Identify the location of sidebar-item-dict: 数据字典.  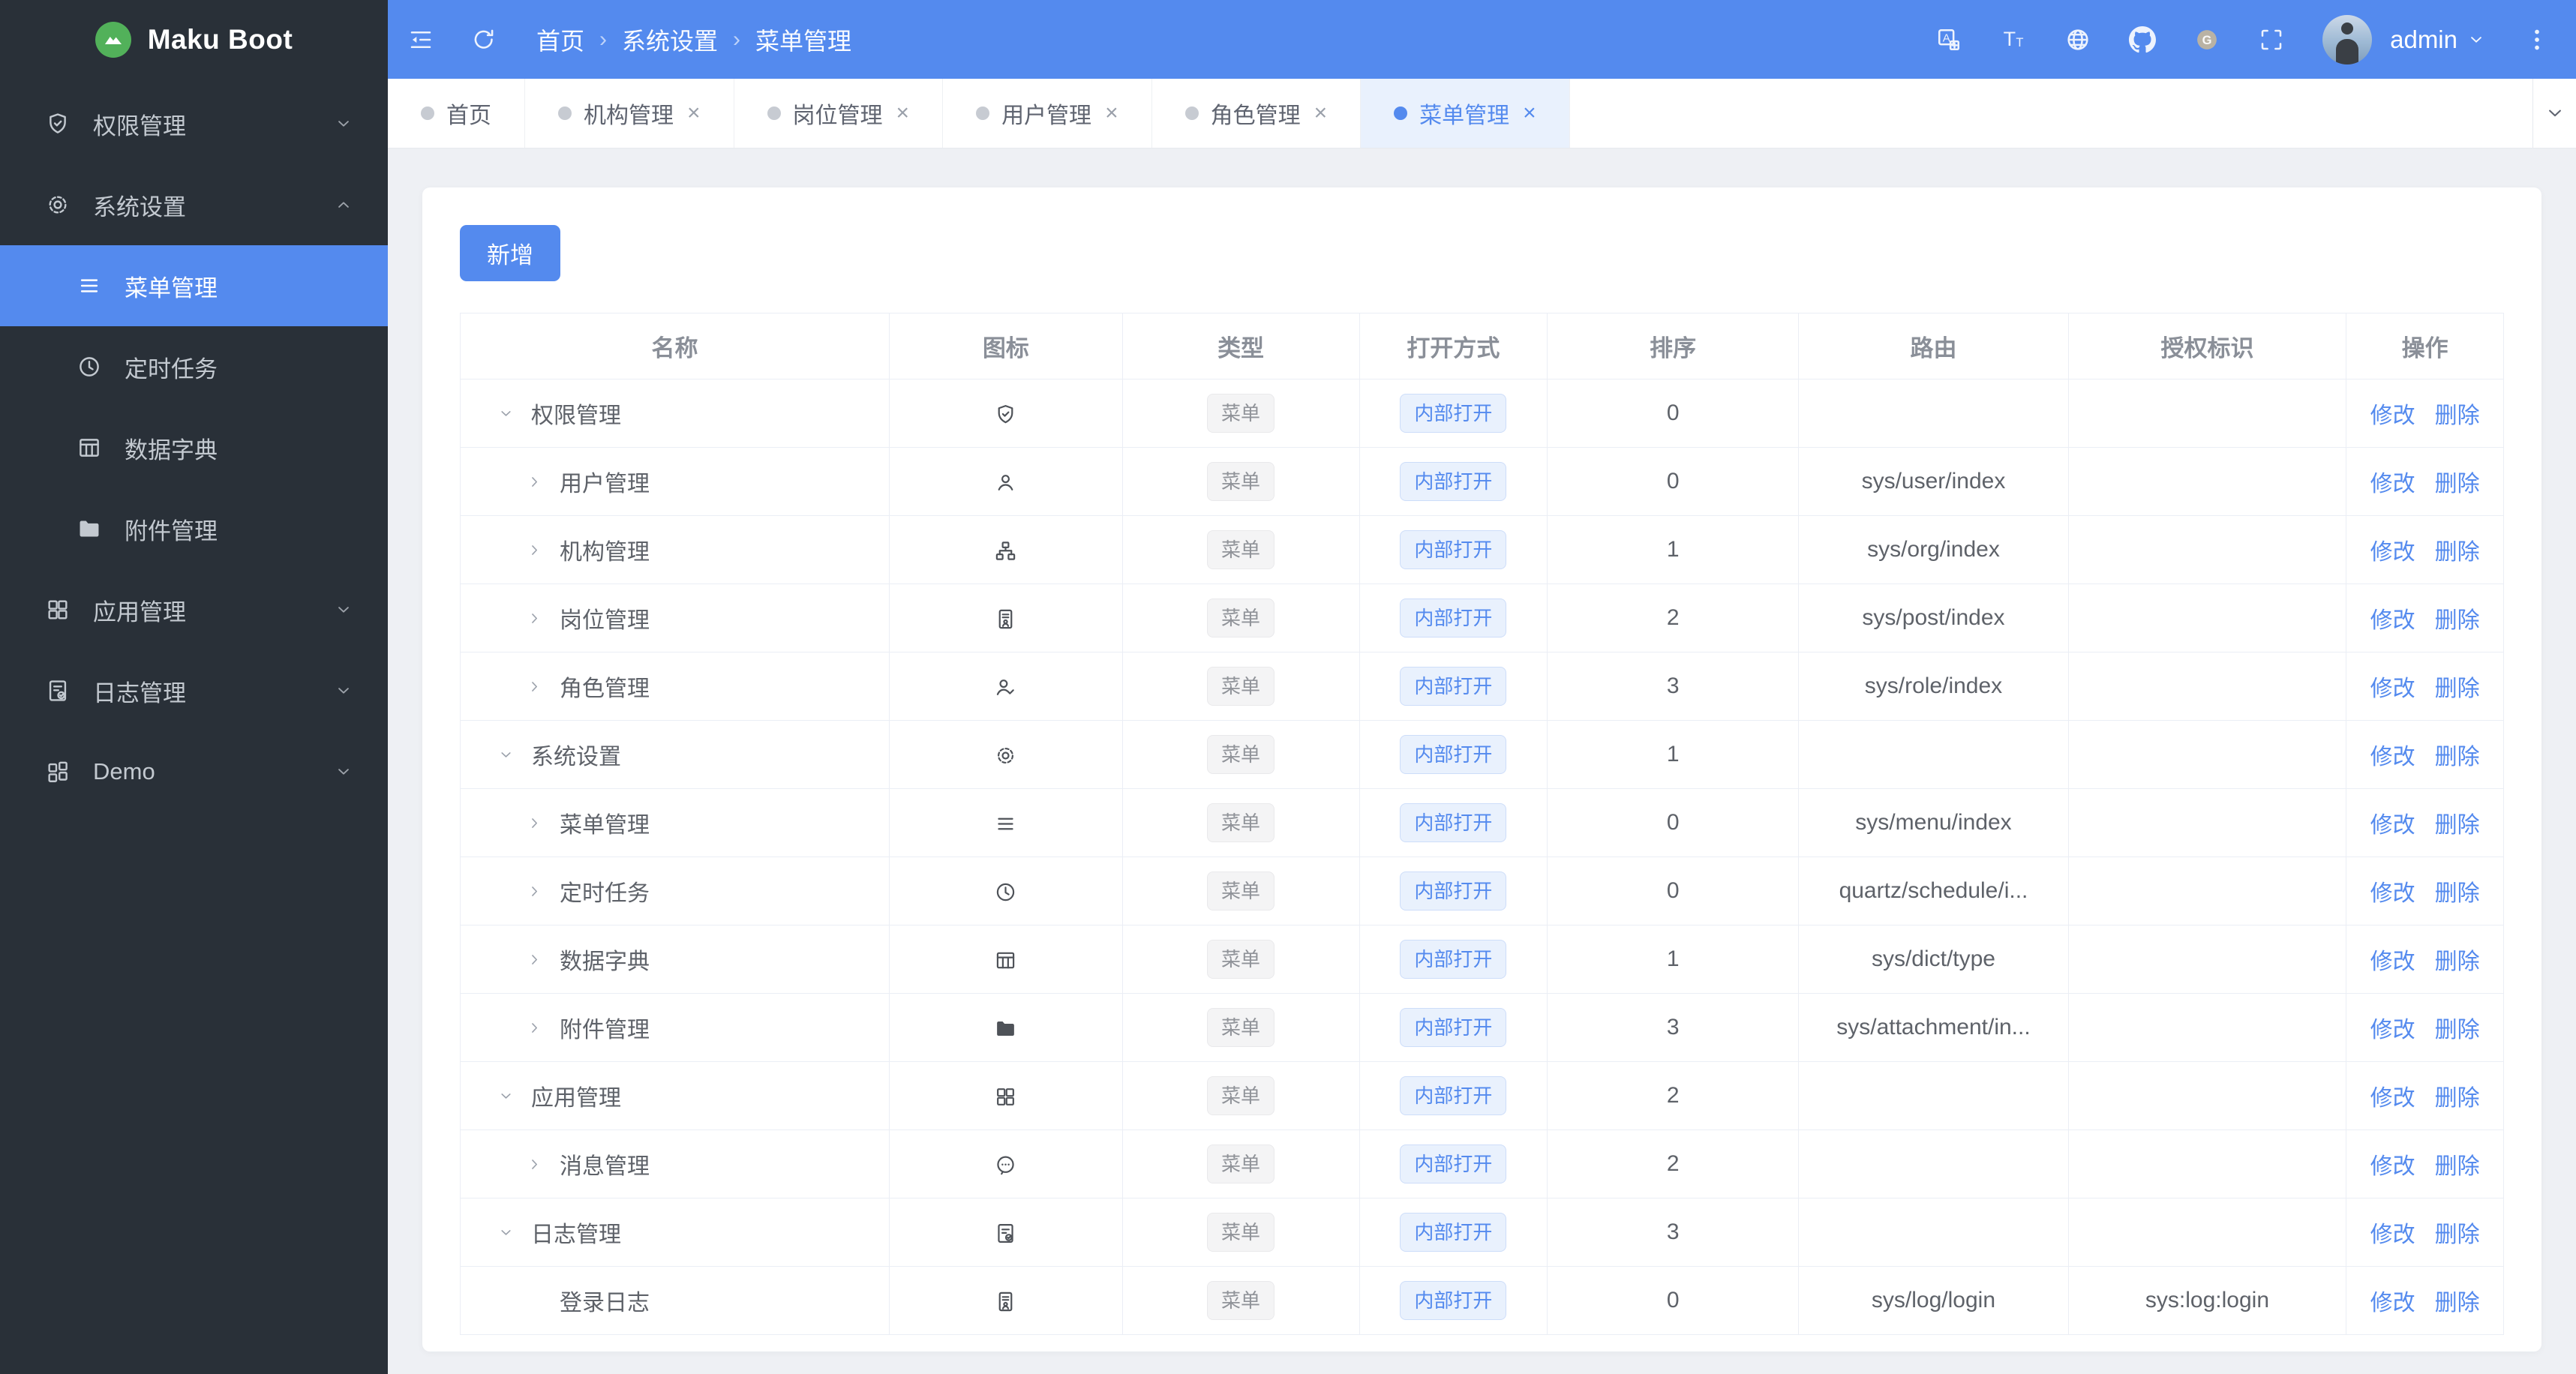
(194, 447).